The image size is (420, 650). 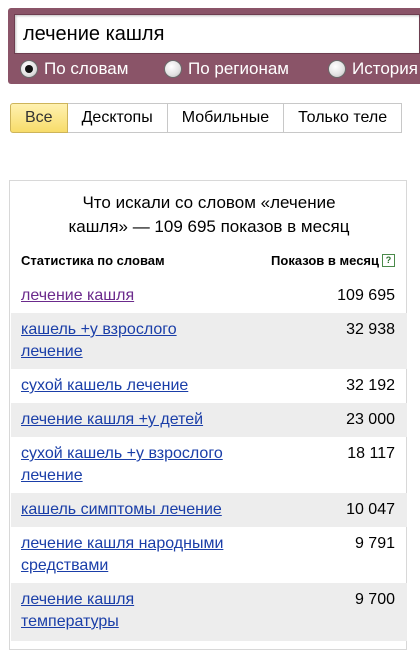 I want to click on help-icon: ?, so click(x=388, y=261).